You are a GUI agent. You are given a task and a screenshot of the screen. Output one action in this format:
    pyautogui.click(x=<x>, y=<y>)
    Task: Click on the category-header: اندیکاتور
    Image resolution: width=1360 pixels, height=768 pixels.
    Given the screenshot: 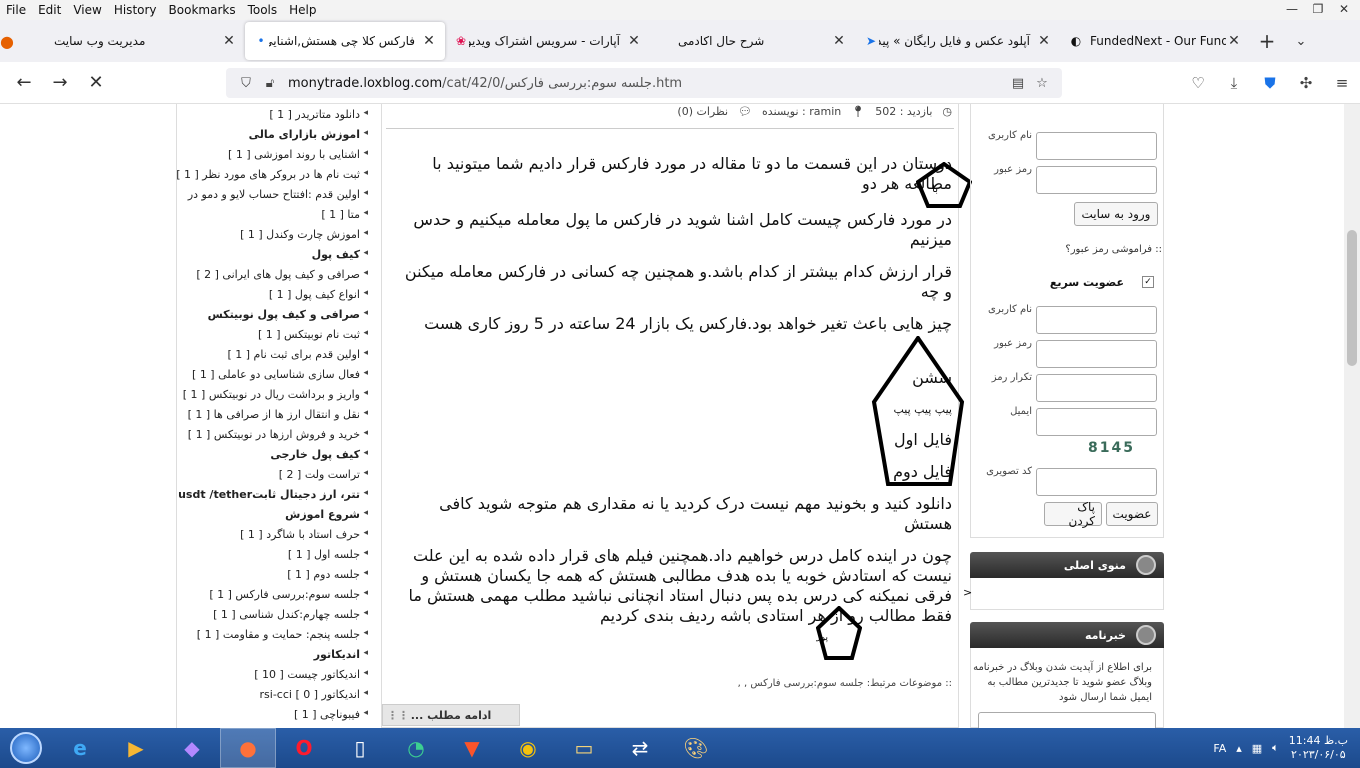 What is the action you would take?
    pyautogui.click(x=341, y=654)
    